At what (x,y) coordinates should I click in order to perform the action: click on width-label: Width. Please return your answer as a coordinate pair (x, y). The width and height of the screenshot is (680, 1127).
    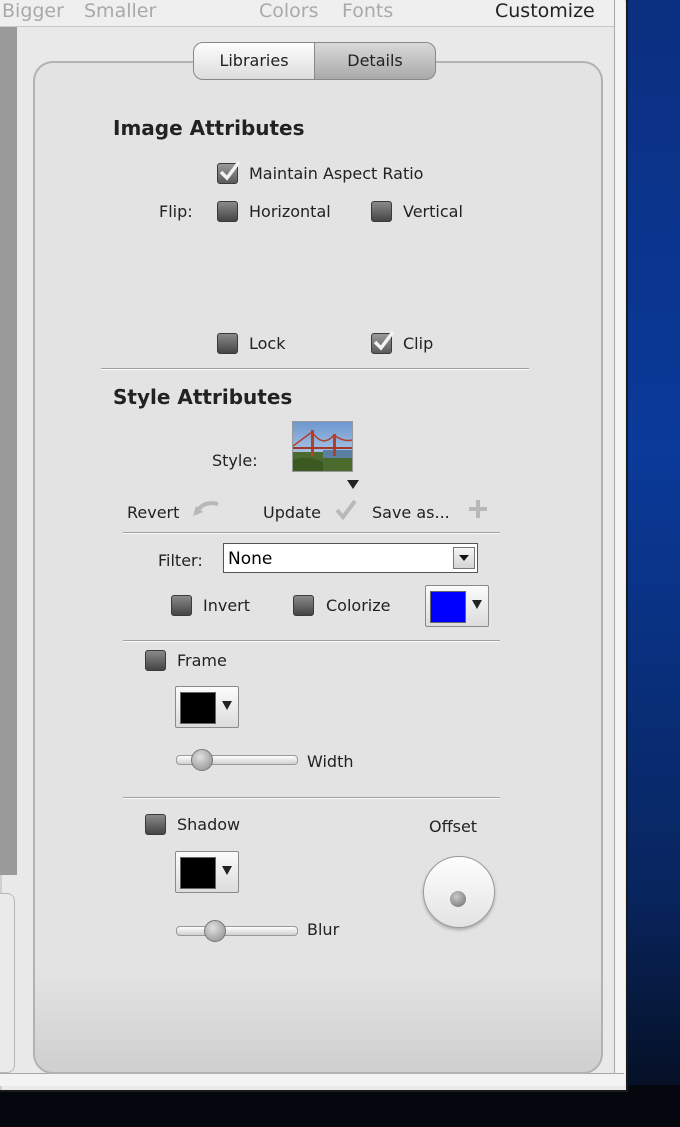
    Looking at the image, I should click on (330, 761).